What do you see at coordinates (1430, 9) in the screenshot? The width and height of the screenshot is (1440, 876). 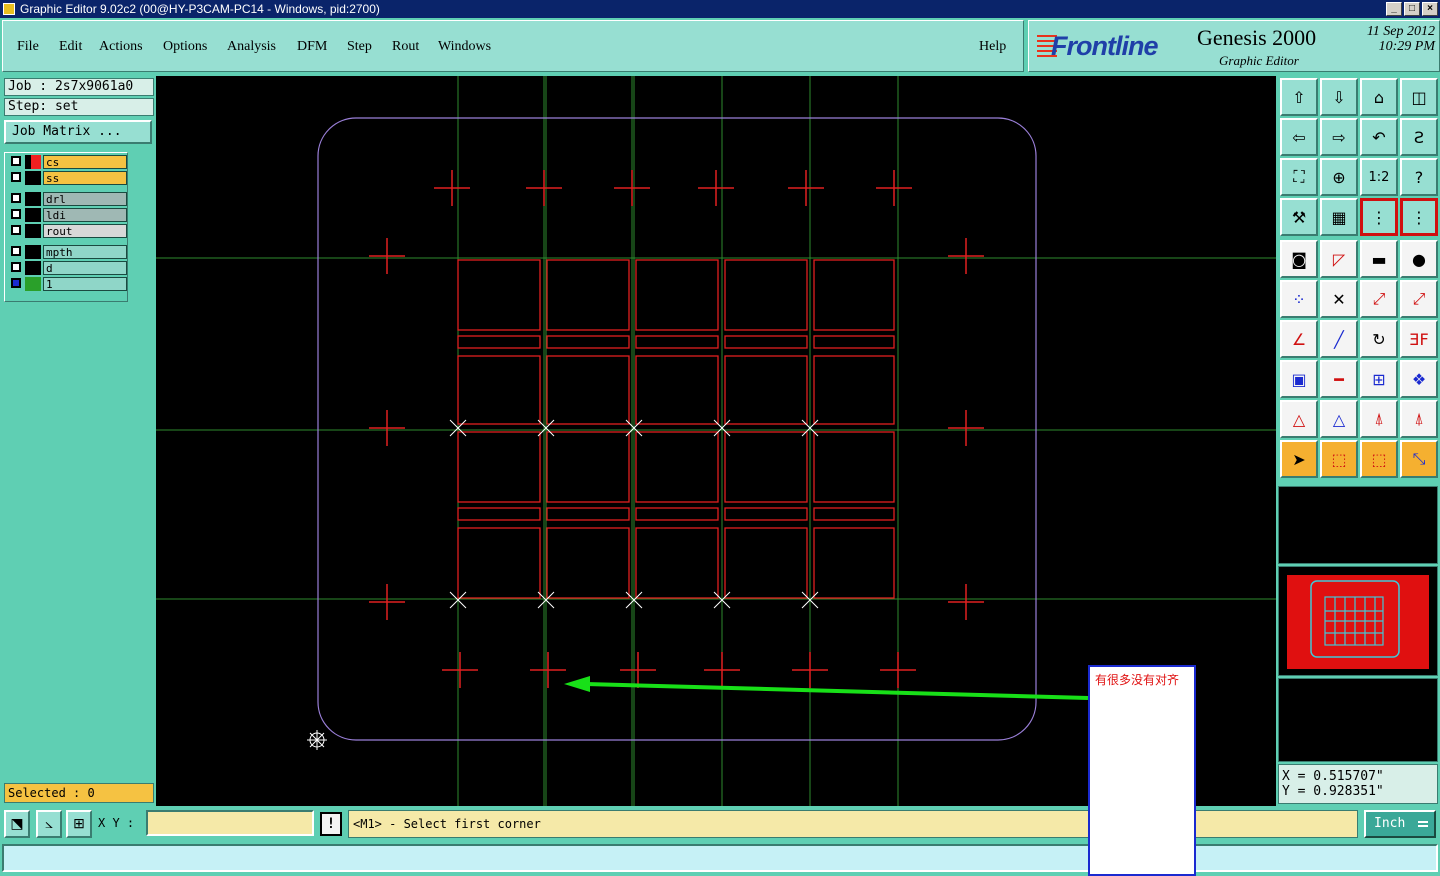 I see `close-button: ×` at bounding box center [1430, 9].